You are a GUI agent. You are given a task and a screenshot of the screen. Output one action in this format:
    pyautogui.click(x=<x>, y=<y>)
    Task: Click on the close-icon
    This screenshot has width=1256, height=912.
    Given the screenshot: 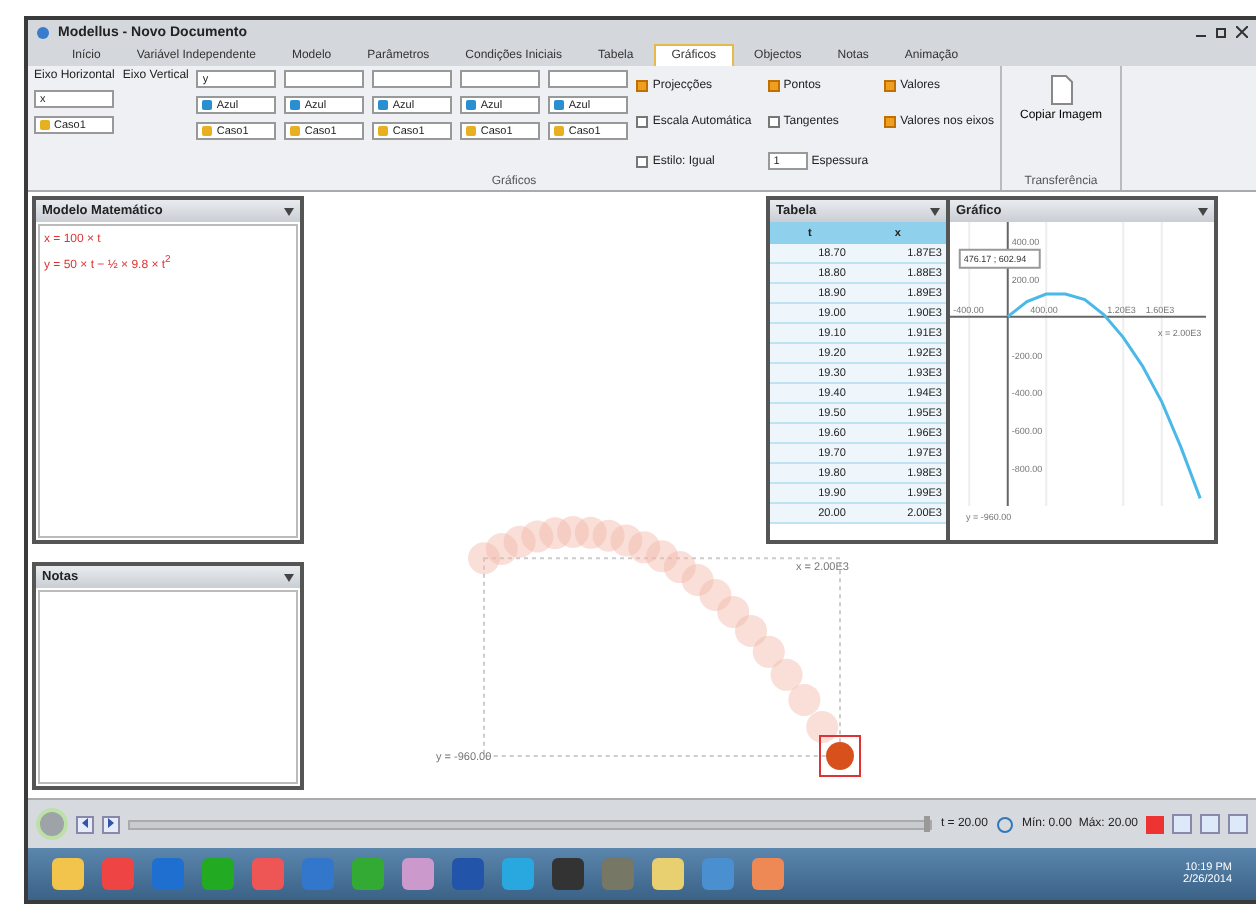 What is the action you would take?
    pyautogui.click(x=1242, y=32)
    